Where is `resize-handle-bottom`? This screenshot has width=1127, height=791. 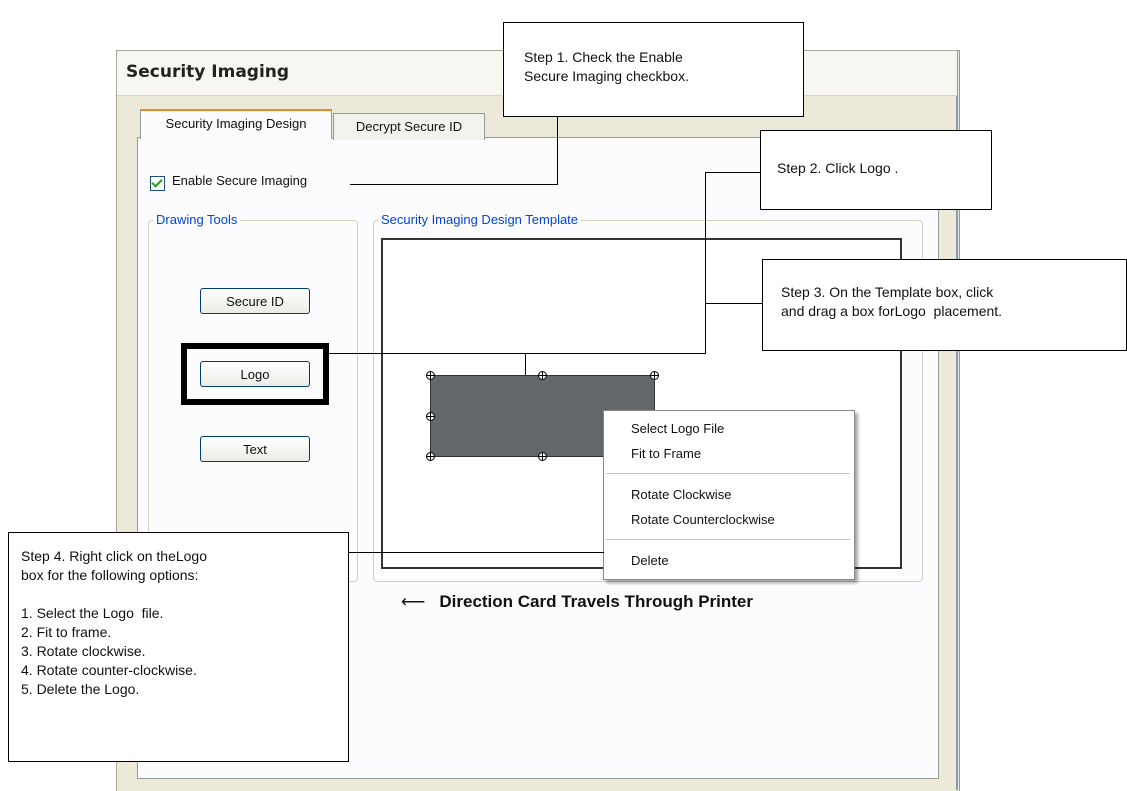 resize-handle-bottom is located at coordinates (542, 456).